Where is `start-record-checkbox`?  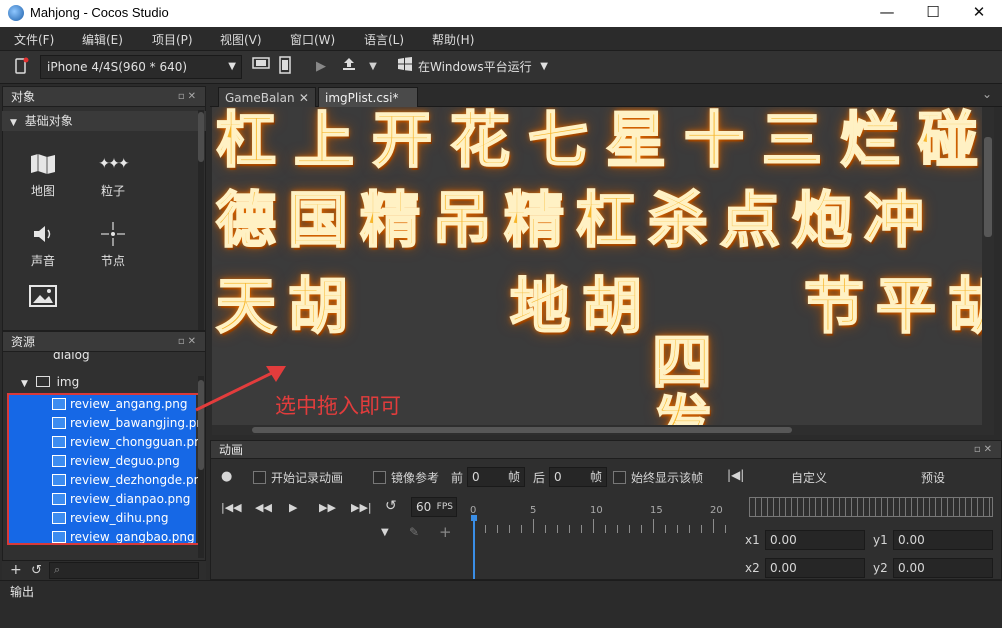 start-record-checkbox is located at coordinates (259, 477).